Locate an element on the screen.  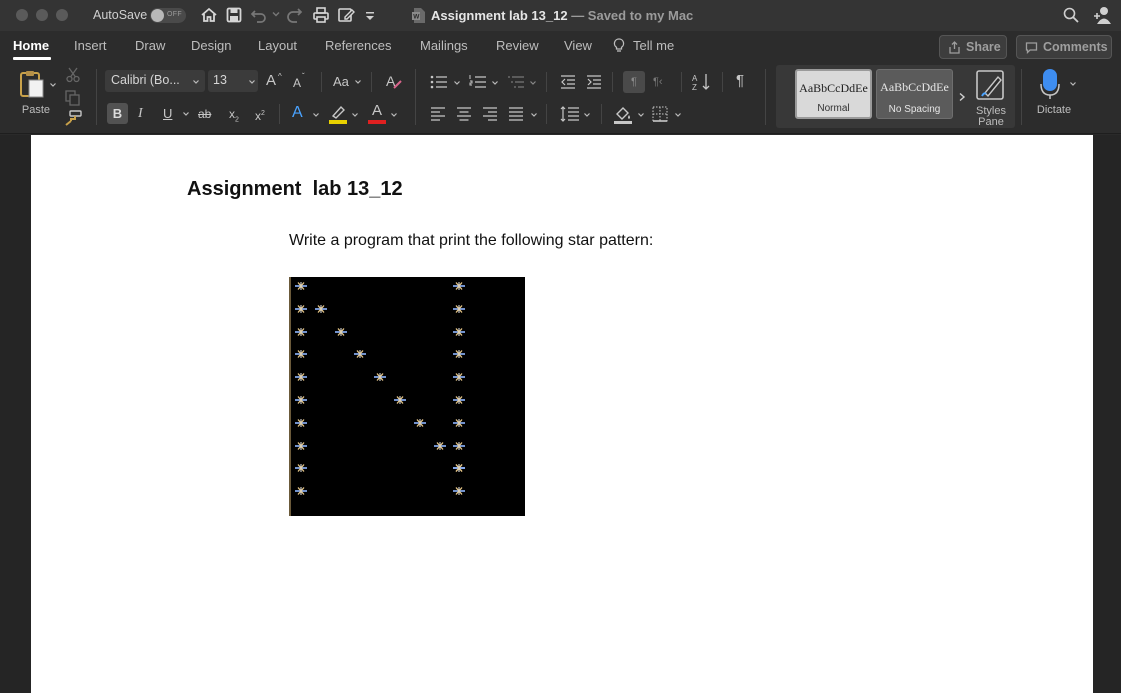
subscript-button: x2 is located at coordinates (234, 117).